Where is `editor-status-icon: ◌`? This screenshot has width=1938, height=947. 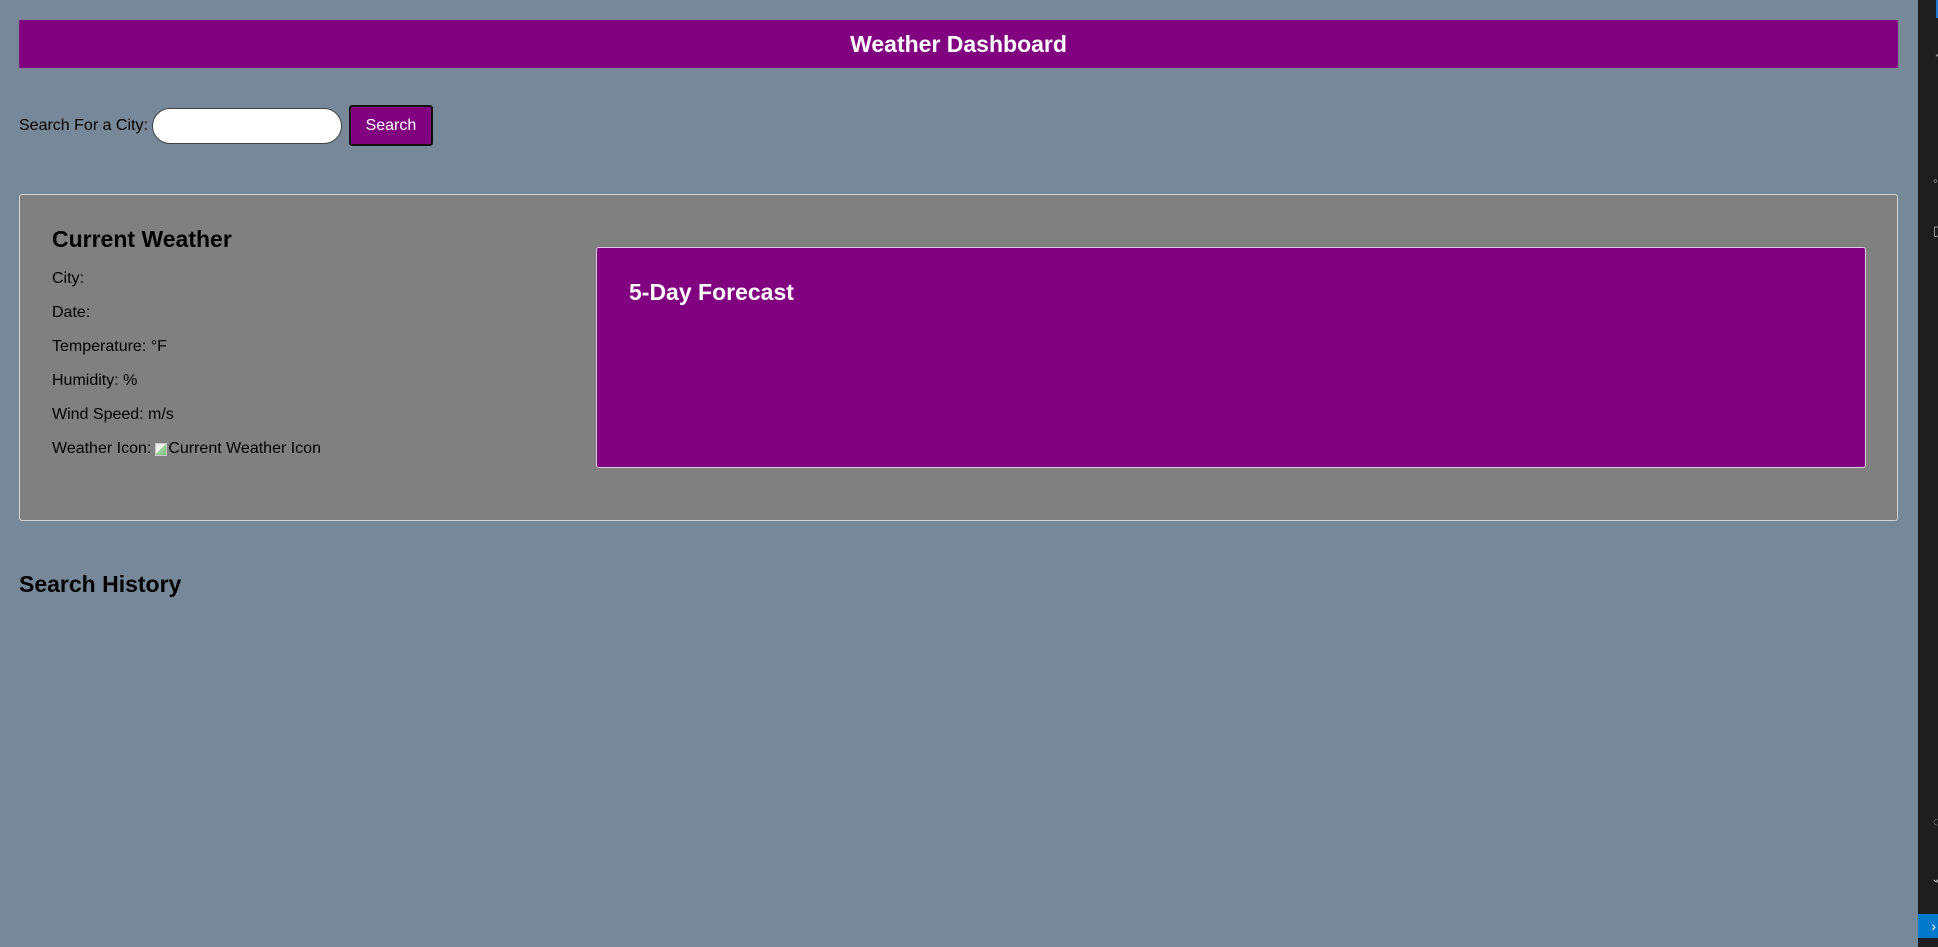 editor-status-icon: ◌ is located at coordinates (1935, 821).